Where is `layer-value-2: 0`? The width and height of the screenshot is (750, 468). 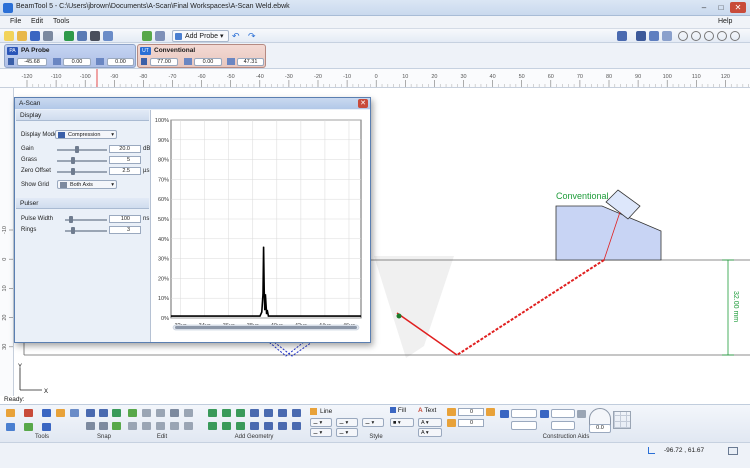
layer-value-2: 0 is located at coordinates (471, 423).